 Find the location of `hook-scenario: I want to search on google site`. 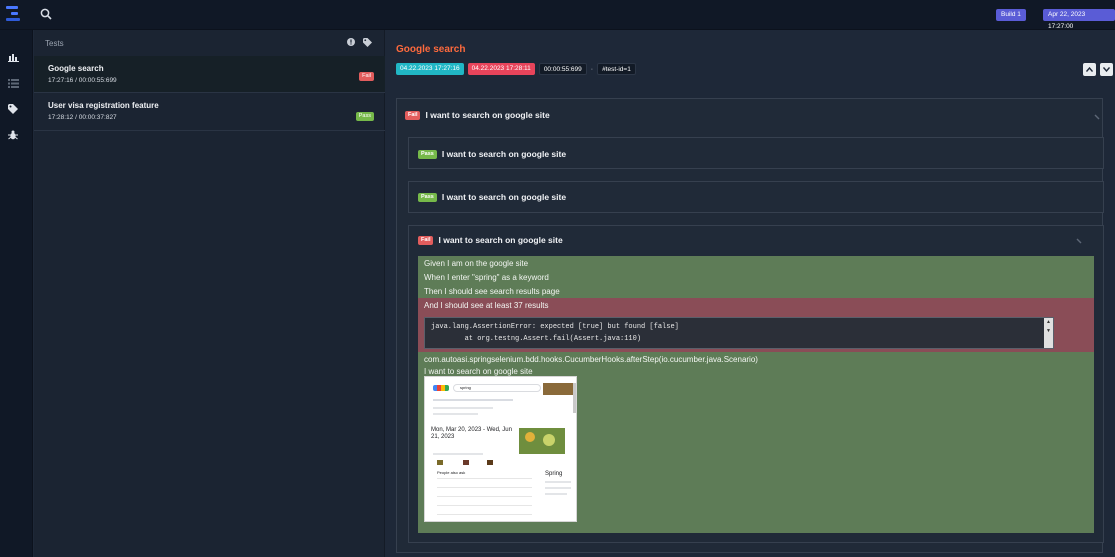

hook-scenario: I want to search on google site is located at coordinates (478, 371).